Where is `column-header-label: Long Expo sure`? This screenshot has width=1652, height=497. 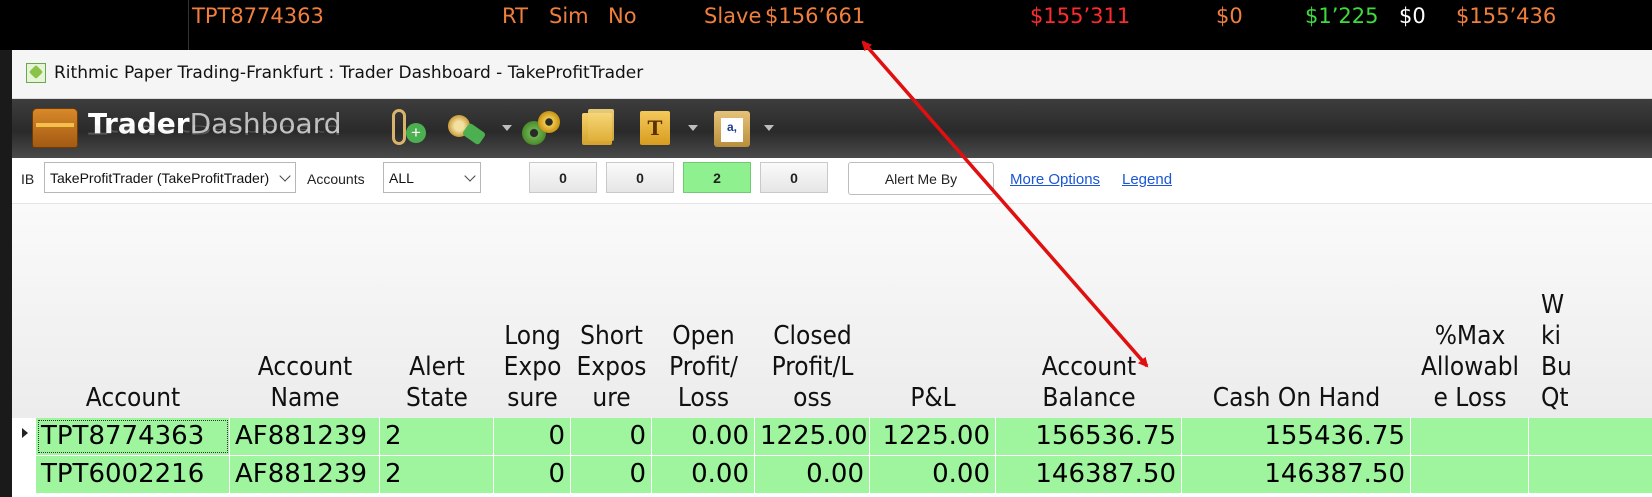
column-header-label: Long Expo sure is located at coordinates (532, 367).